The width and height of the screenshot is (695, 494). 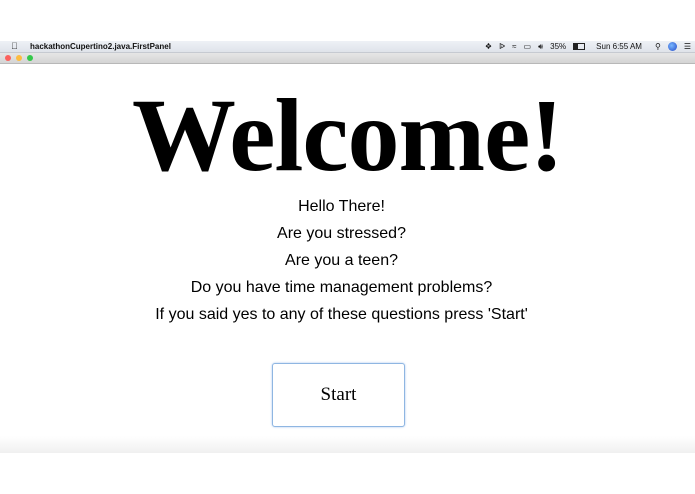 What do you see at coordinates (619, 46) in the screenshot?
I see `clock: Sun 6:55 AM` at bounding box center [619, 46].